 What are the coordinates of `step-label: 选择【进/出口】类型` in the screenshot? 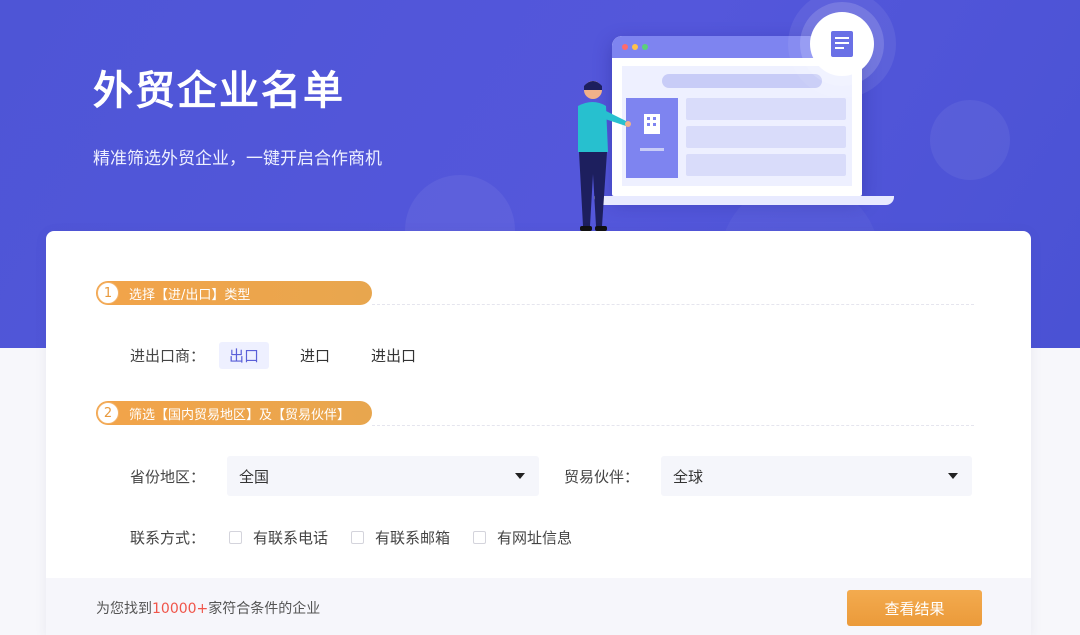 It's located at (190, 295).